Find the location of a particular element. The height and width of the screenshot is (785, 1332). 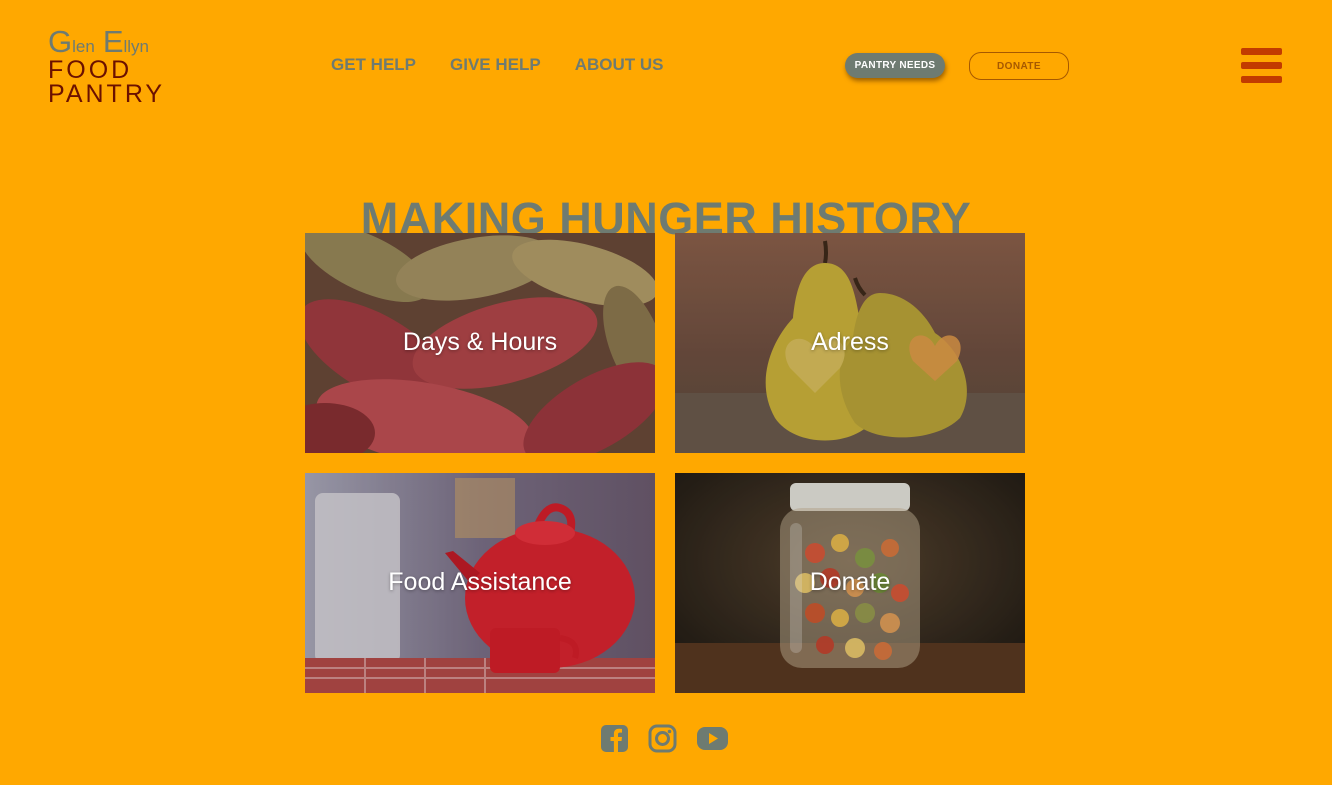

site-logo: Glen Ellyn FOOD PANTRY is located at coordinates (113, 66).